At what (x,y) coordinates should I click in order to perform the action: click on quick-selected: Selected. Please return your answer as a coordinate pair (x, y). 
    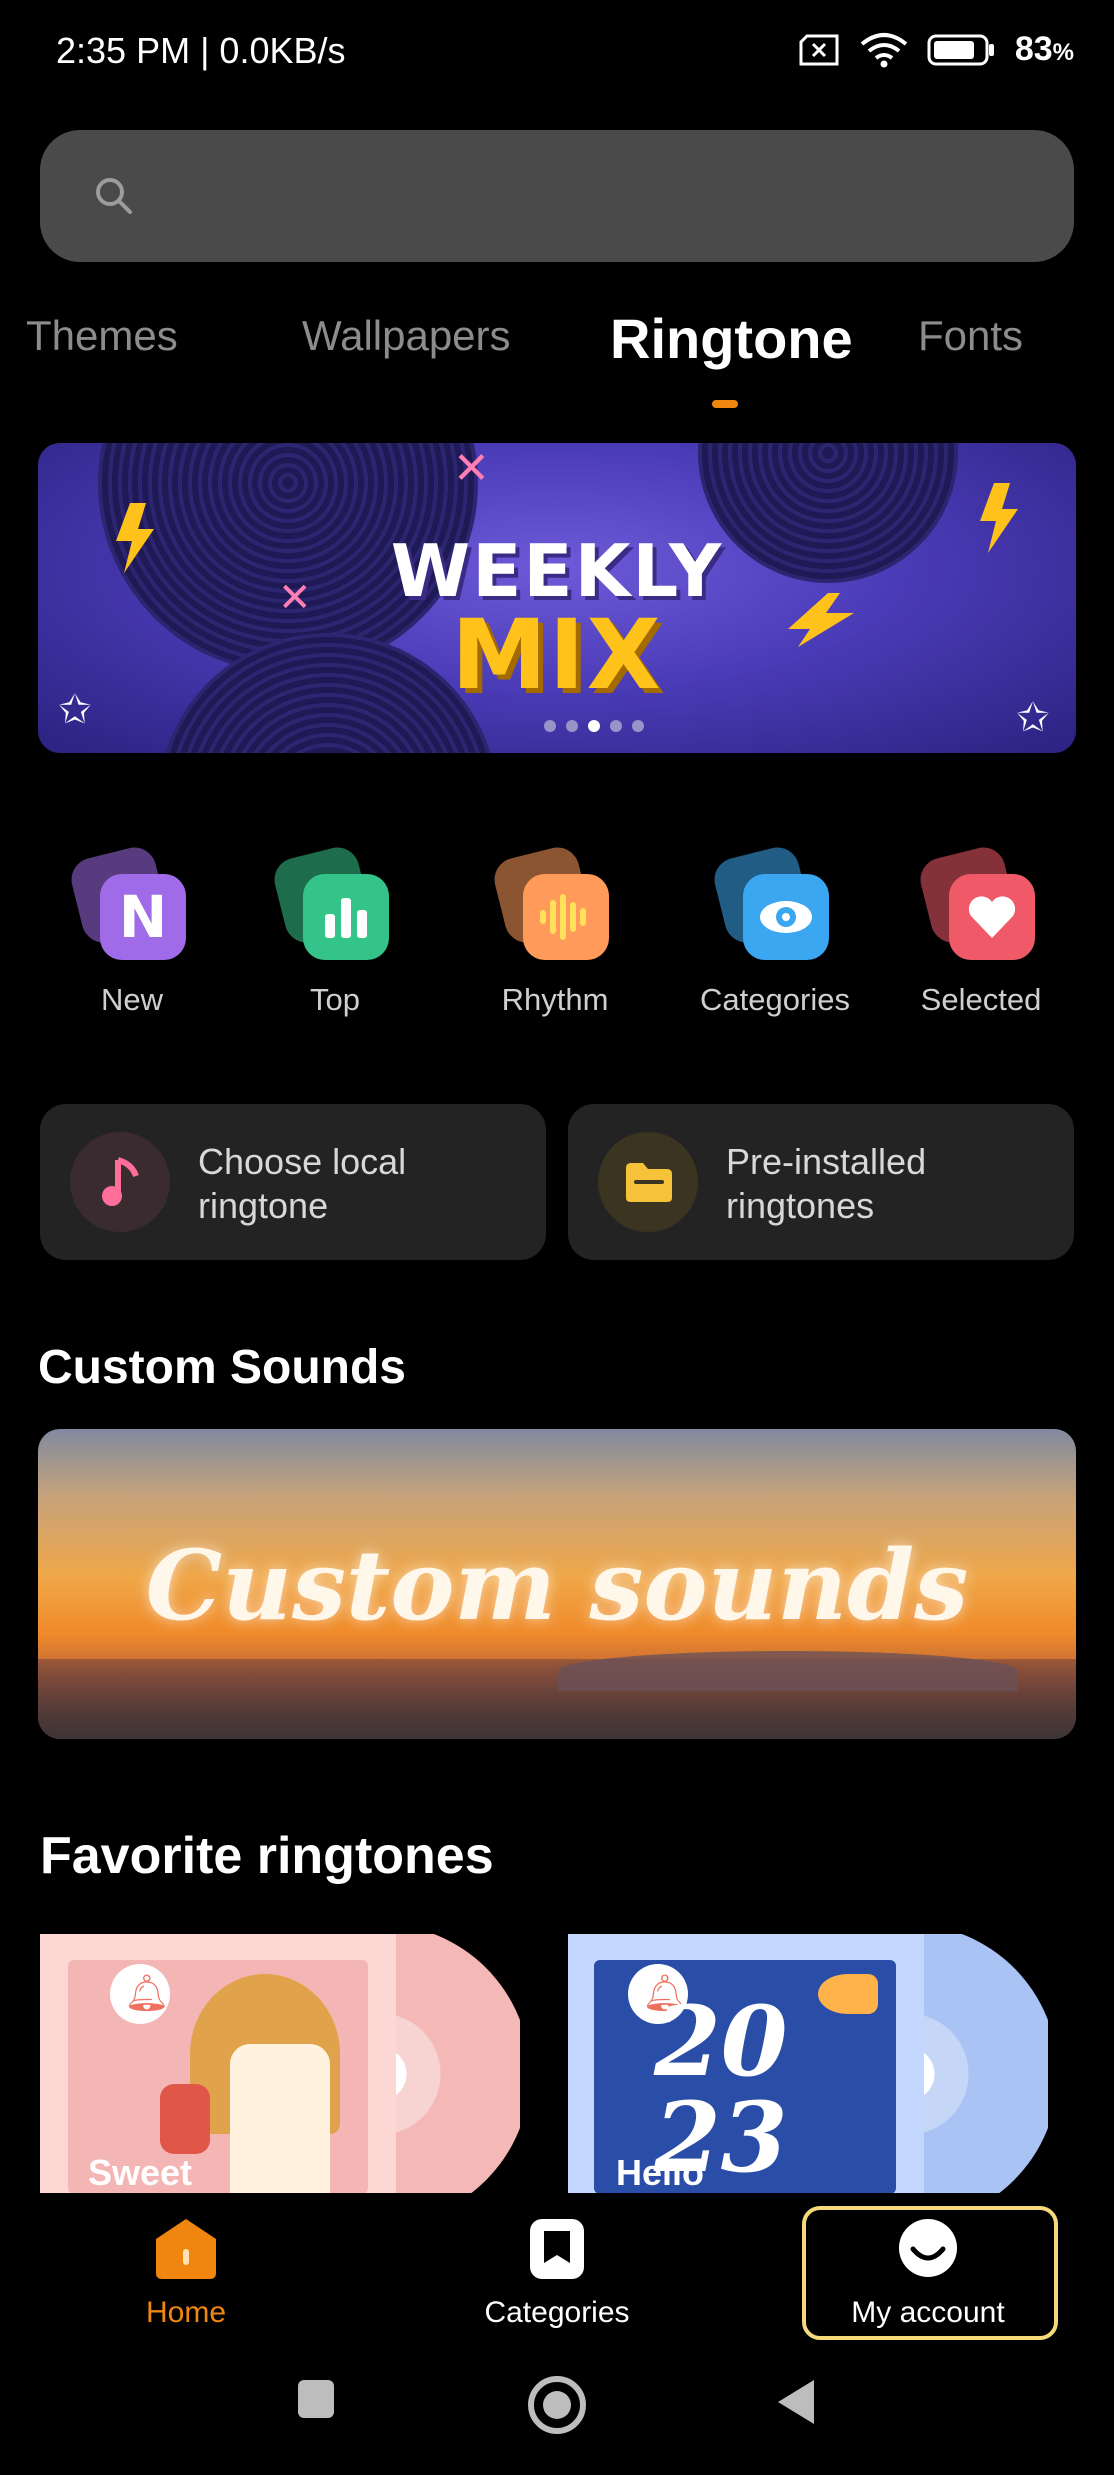
    Looking at the image, I should click on (981, 930).